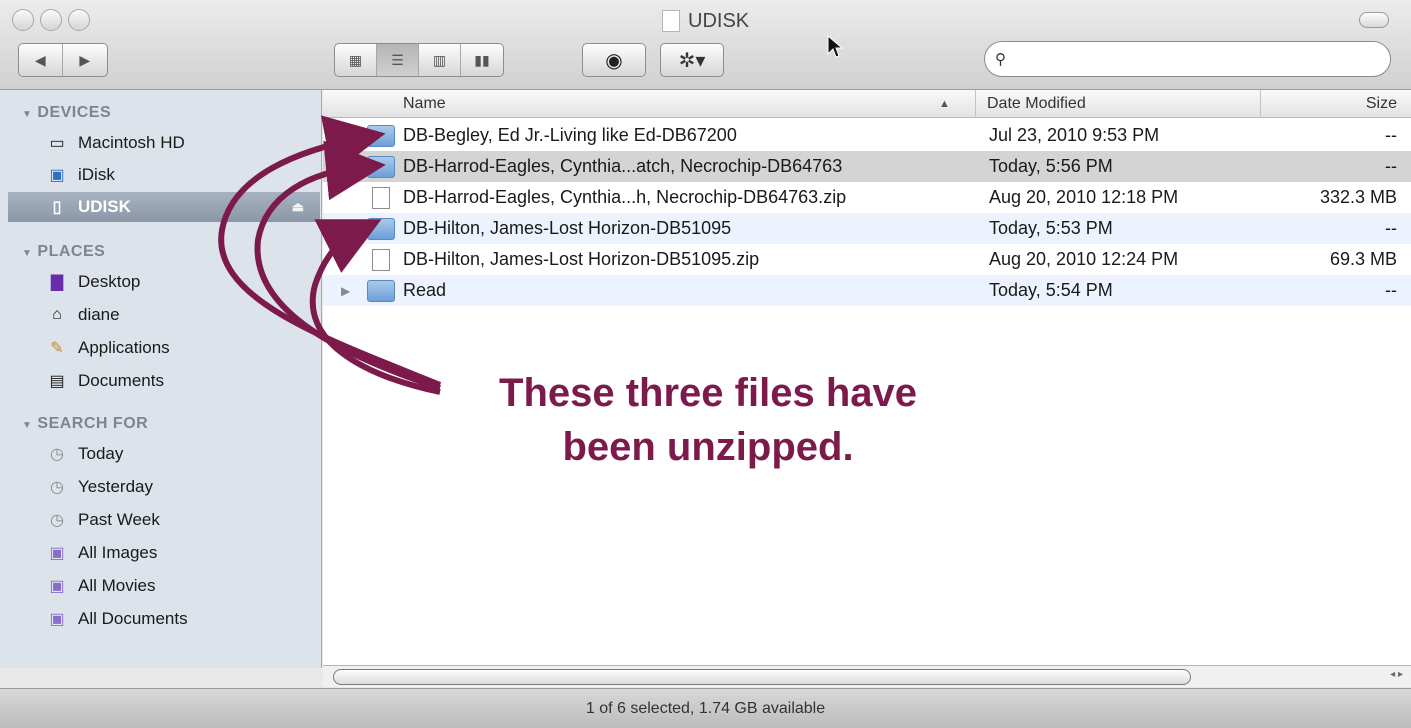 This screenshot has width=1411, height=728. What do you see at coordinates (51, 20) in the screenshot?
I see `minimize-button` at bounding box center [51, 20].